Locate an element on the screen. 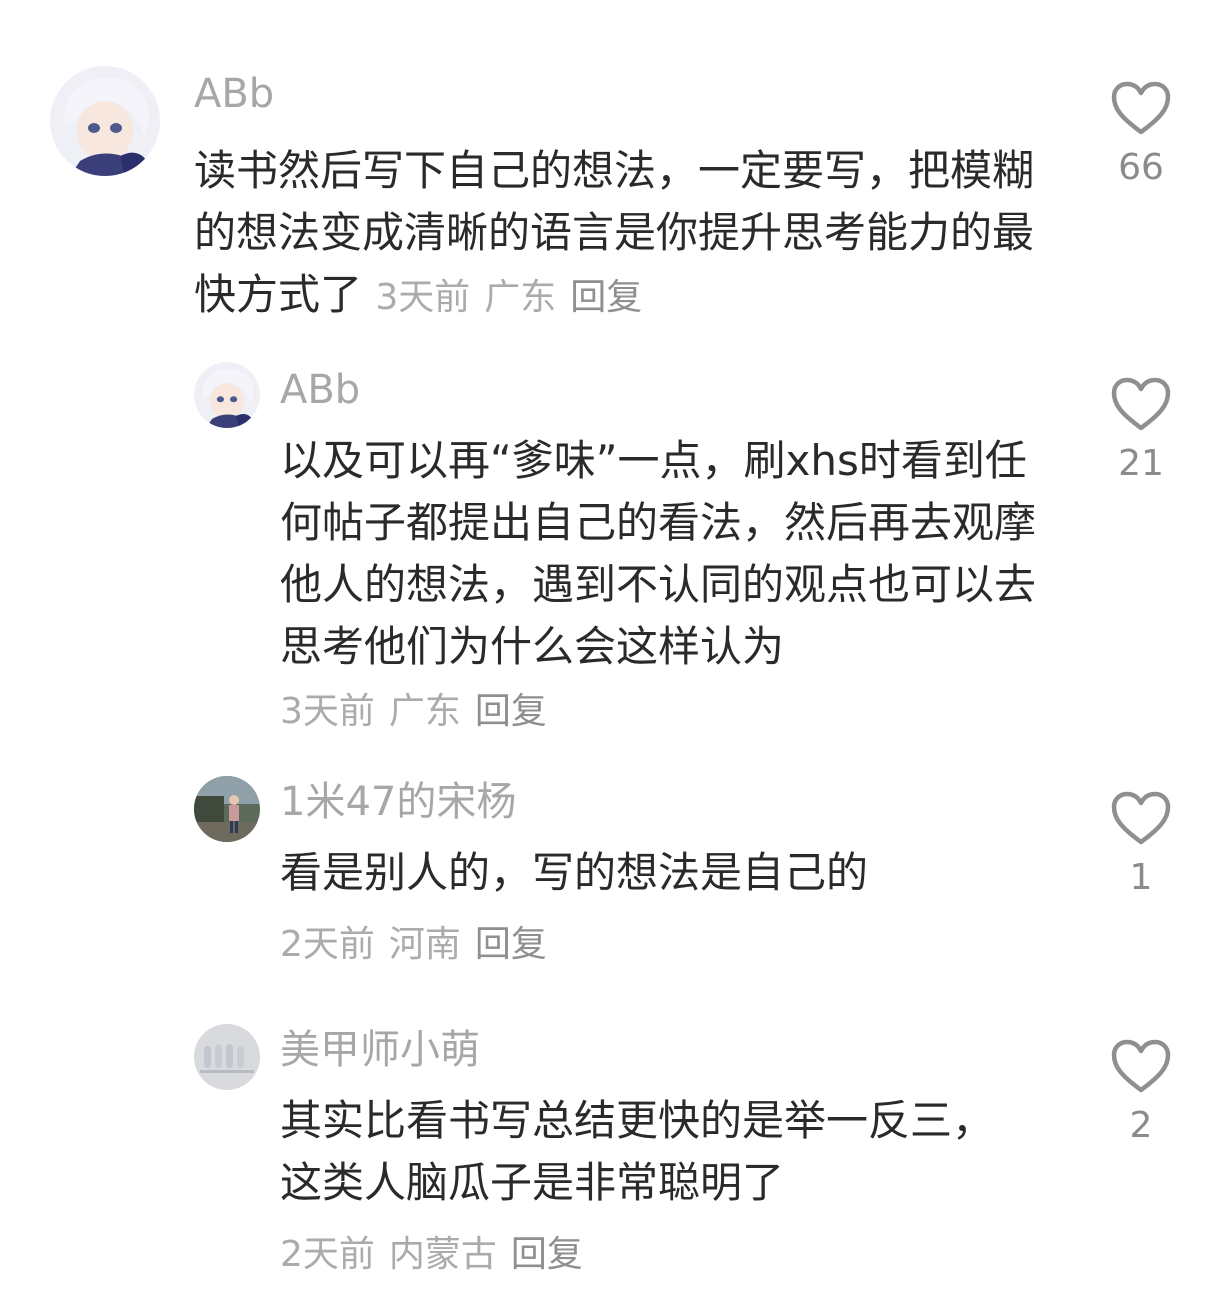  comment-body: 其实比看书写总结更快的是举一反三，这类人脑瓜子是非常聪明了 is located at coordinates (637, 1151).